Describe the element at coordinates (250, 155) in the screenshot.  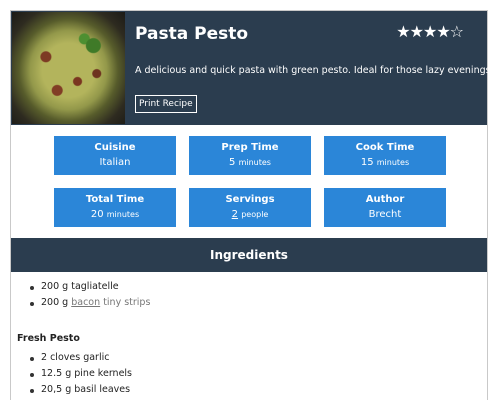
I see `detail-prep-time: Prep Time 5 minutes` at that location.